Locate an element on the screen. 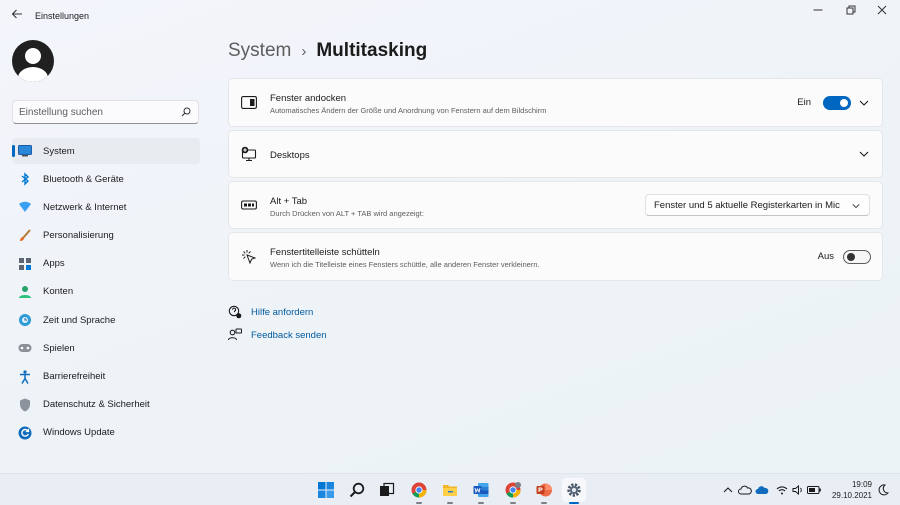 This screenshot has width=900, height=505. sidebar-item-windows-update: Windows Update is located at coordinates (106, 433).